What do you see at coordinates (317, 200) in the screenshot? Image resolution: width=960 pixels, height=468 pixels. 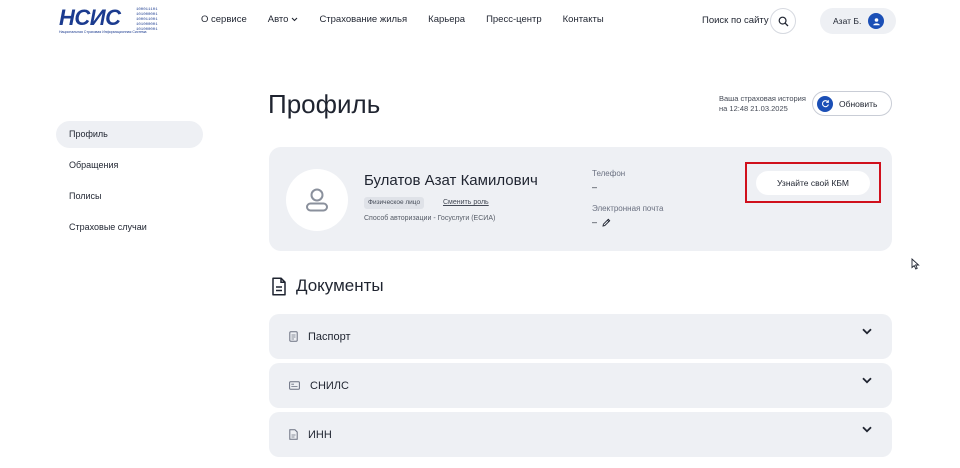 I see `profile-avatar-icon` at bounding box center [317, 200].